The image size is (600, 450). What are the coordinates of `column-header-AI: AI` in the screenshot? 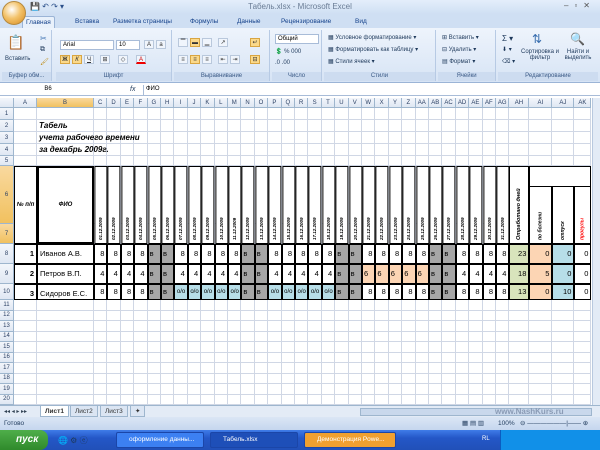 It's located at (541, 103).